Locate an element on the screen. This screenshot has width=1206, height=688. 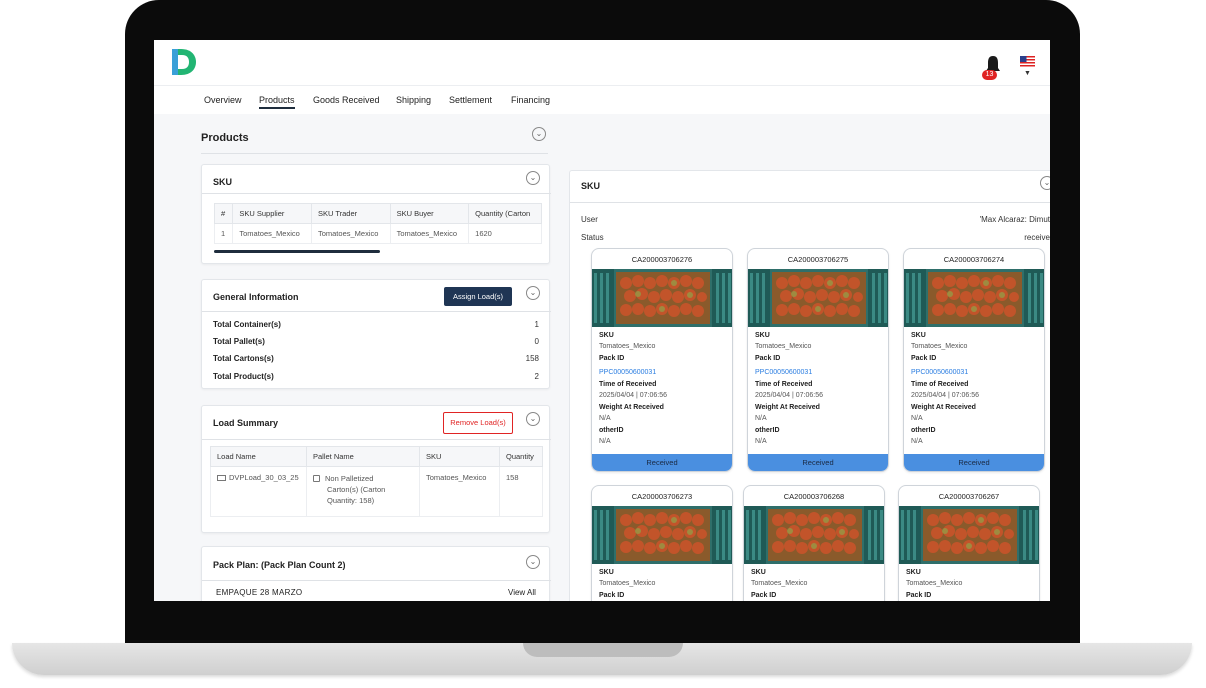
quantity-cell: 158 is located at coordinates (521, 491).